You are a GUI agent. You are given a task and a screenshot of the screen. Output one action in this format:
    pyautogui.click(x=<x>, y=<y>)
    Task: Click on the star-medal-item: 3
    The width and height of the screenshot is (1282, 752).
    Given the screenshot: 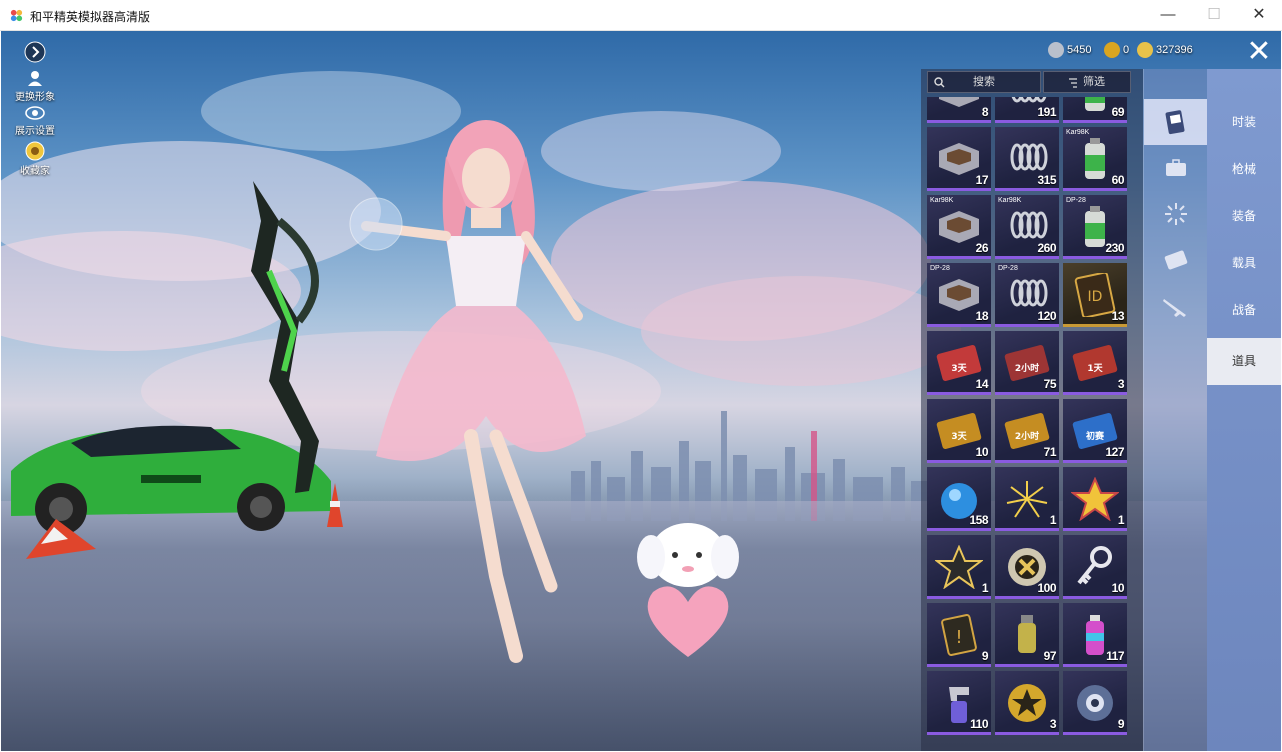 What is the action you would take?
    pyautogui.click(x=1027, y=703)
    